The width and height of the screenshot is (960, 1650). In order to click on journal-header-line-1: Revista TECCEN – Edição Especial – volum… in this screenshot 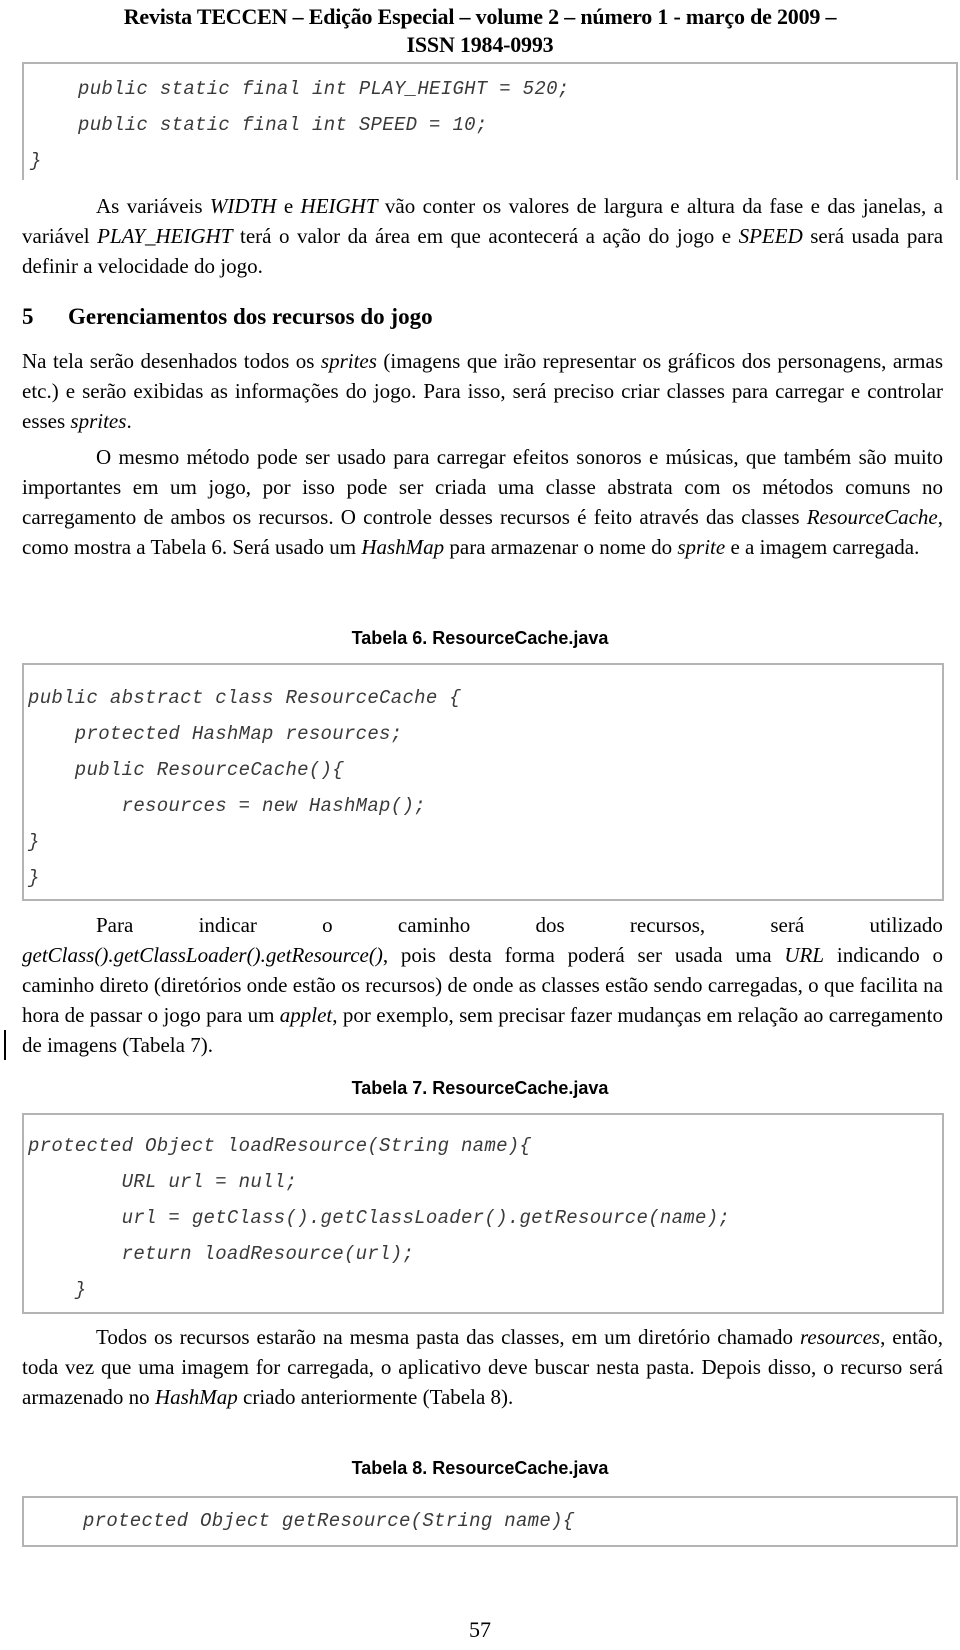, I will do `click(480, 16)`.